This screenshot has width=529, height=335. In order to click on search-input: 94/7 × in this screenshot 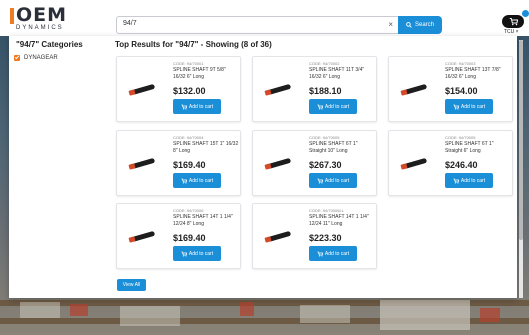, I will do `click(258, 25)`.